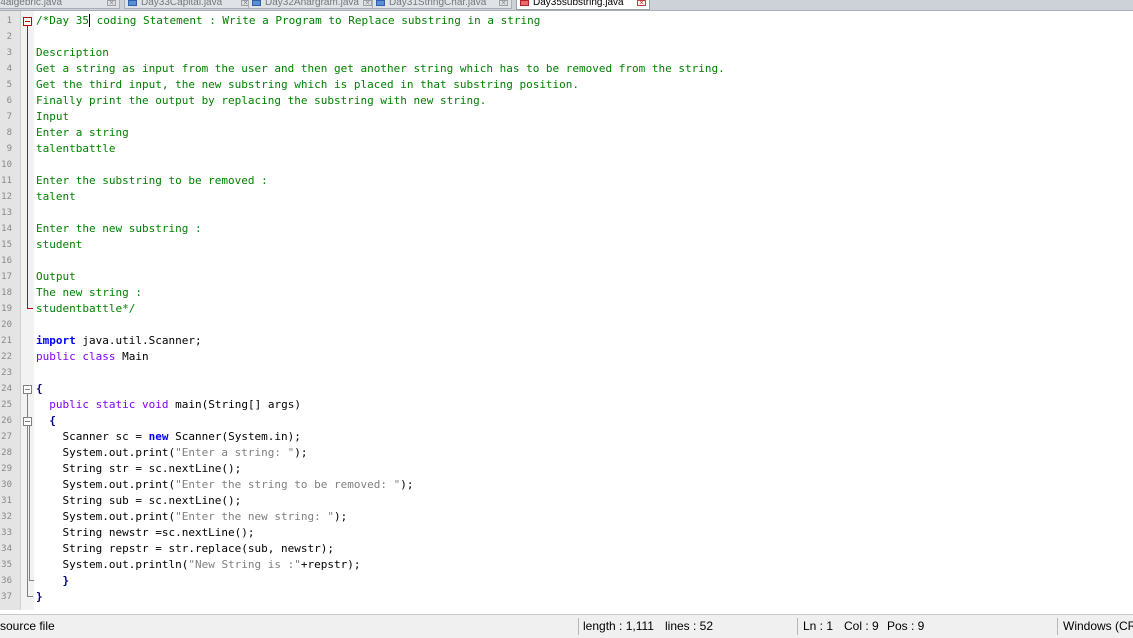  I want to click on code-line: The new string :, so click(584, 293).